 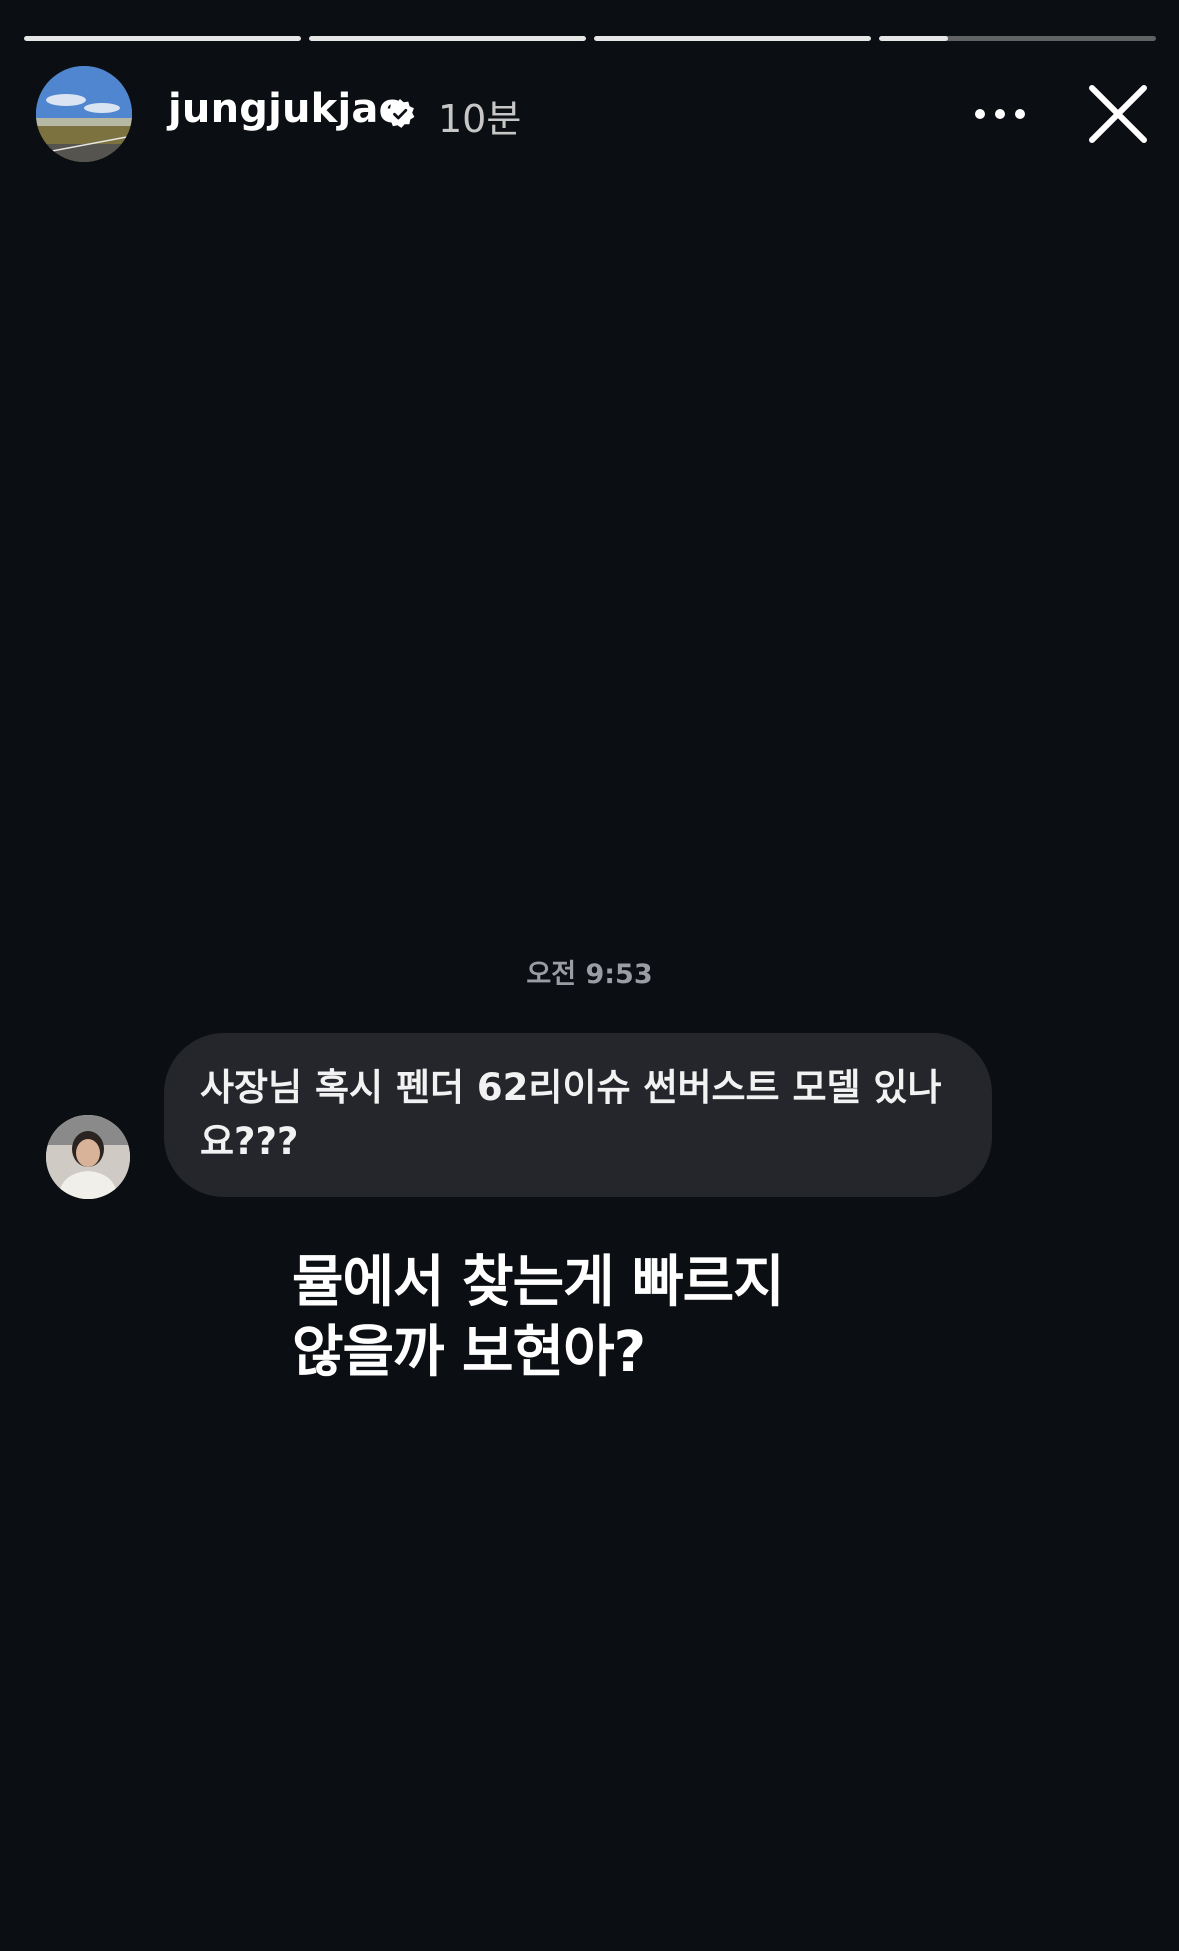 What do you see at coordinates (287, 109) in the screenshot?
I see `username: jungjukjae` at bounding box center [287, 109].